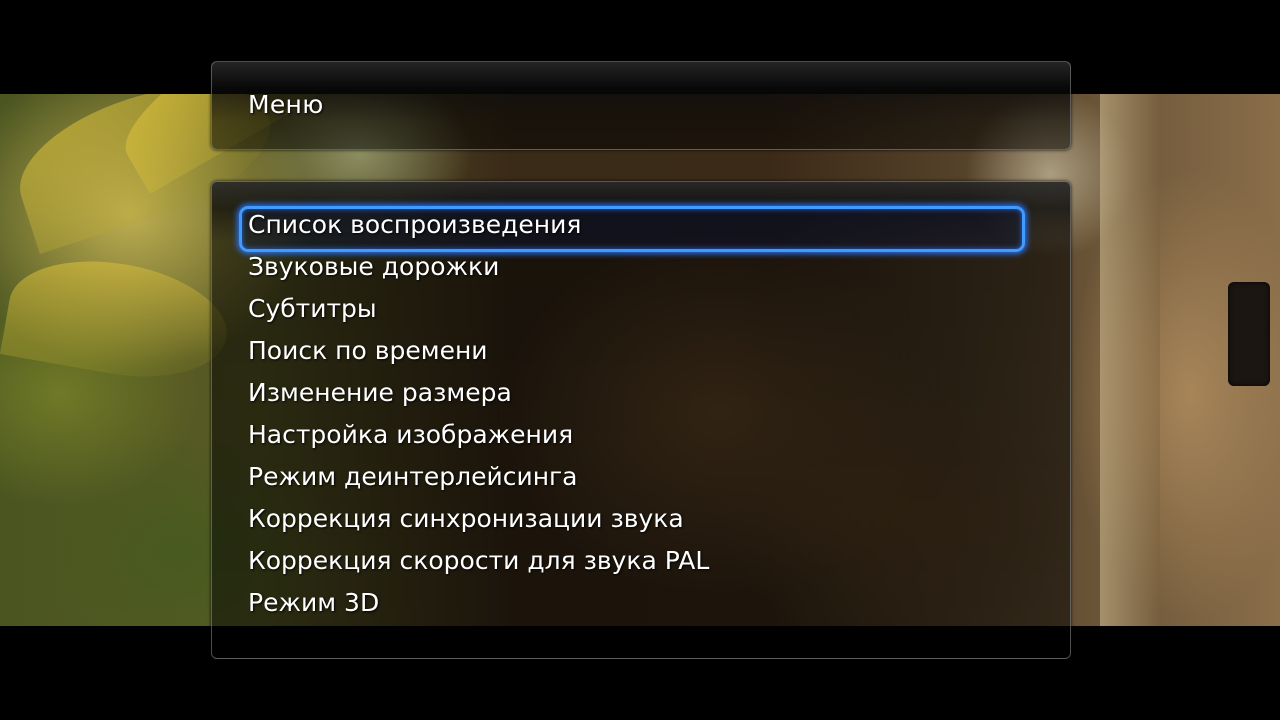 This screenshot has height=720, width=1280. What do you see at coordinates (479, 560) in the screenshot?
I see `menu-item-label: Коррекция скорости для звука PAL` at bounding box center [479, 560].